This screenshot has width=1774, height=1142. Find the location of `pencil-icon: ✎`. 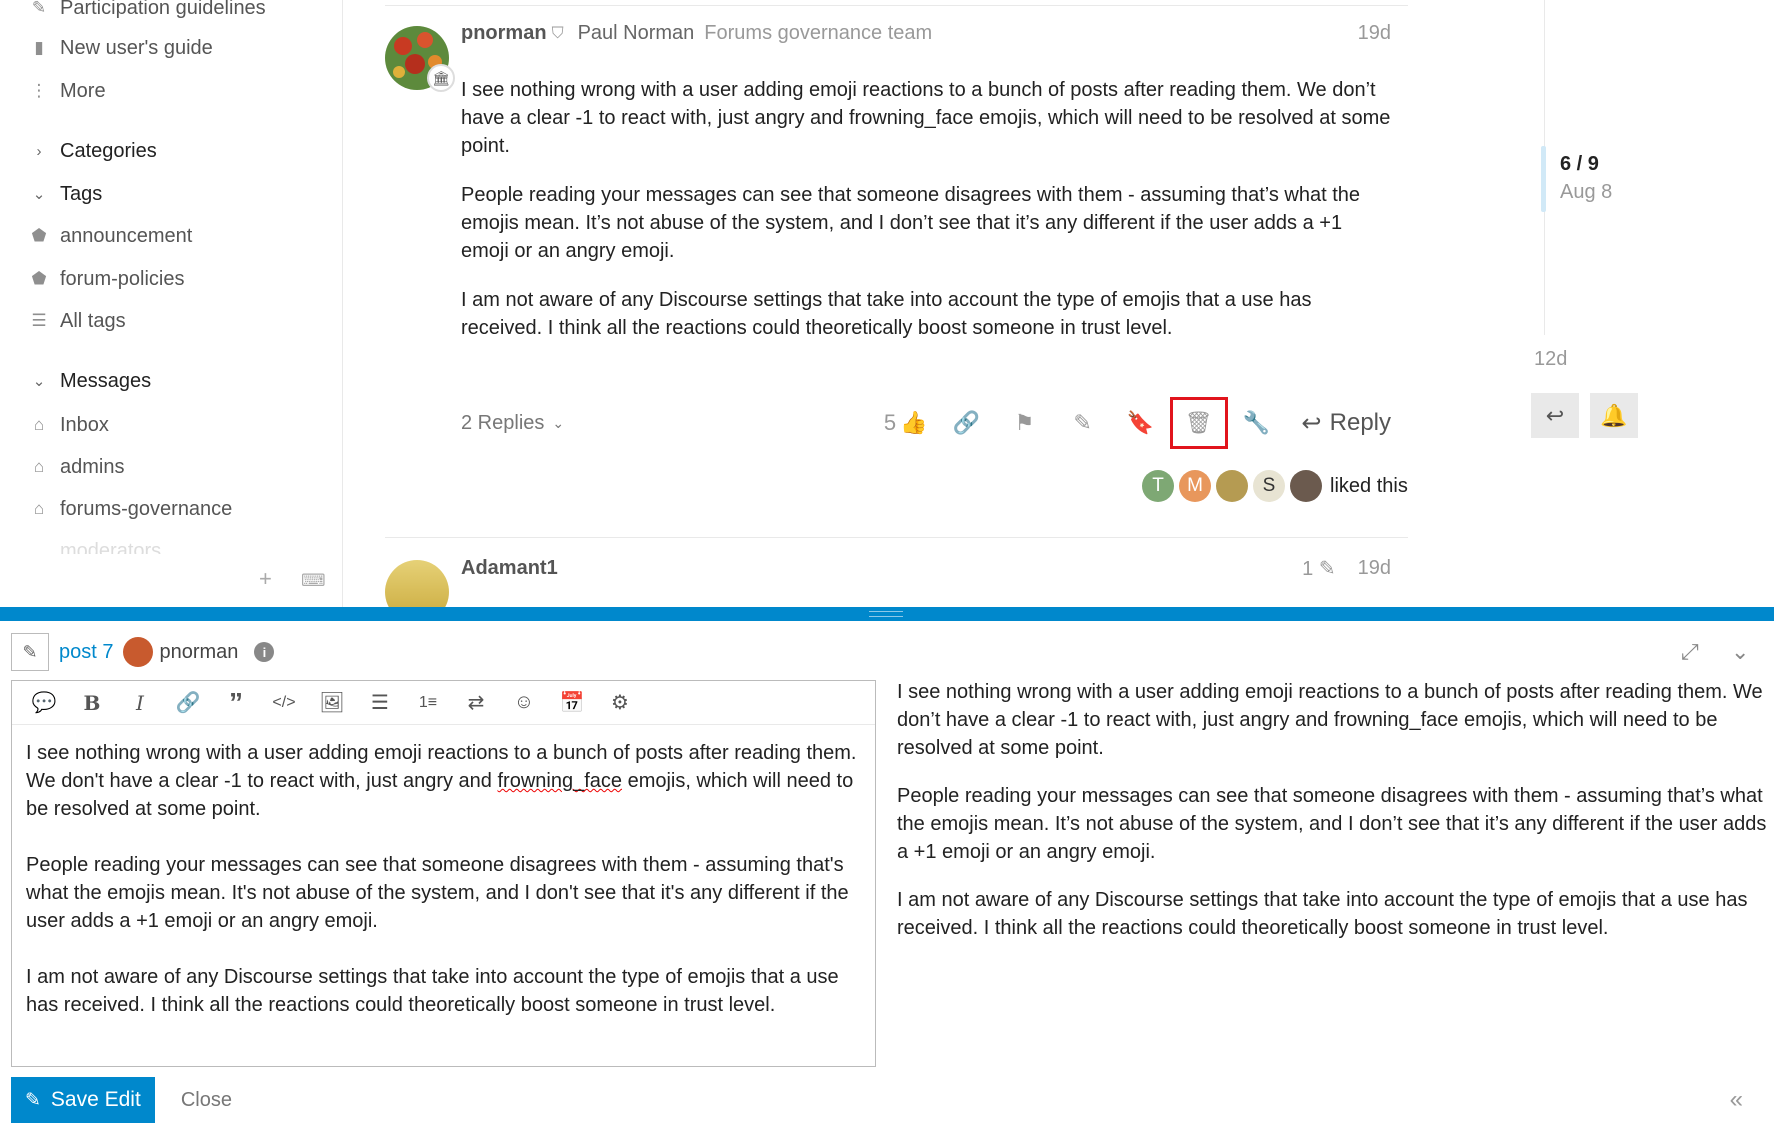

pencil-icon: ✎ is located at coordinates (30, 651).